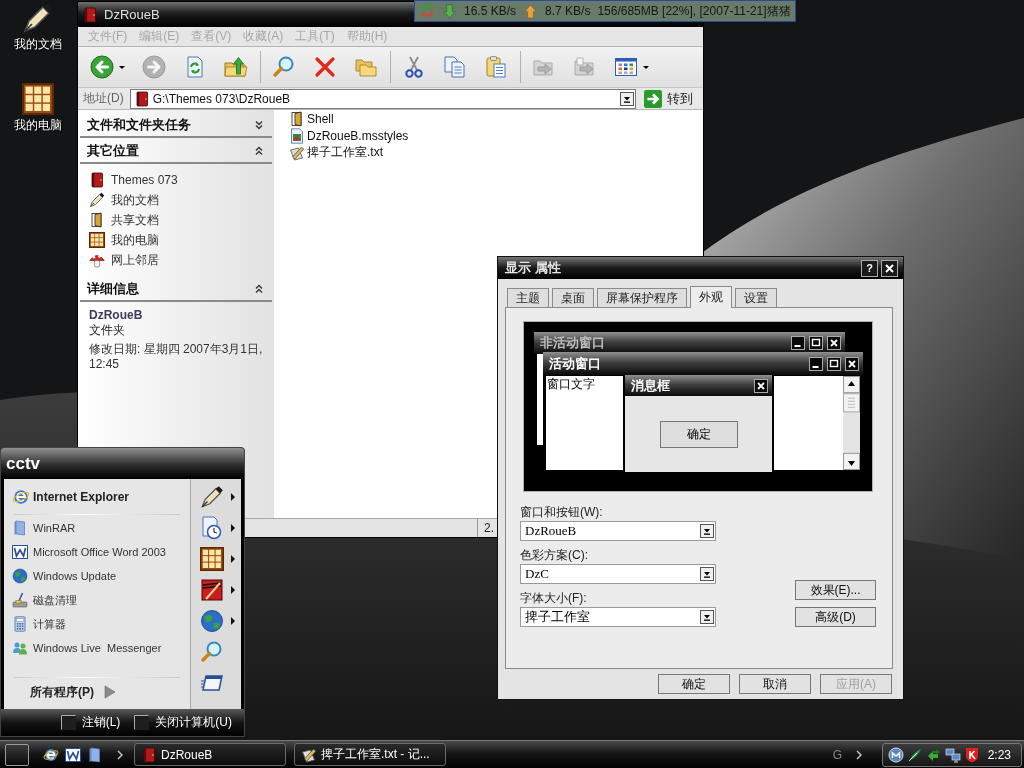  What do you see at coordinates (133, 180) in the screenshot?
I see `pane-link: Themes 073` at bounding box center [133, 180].